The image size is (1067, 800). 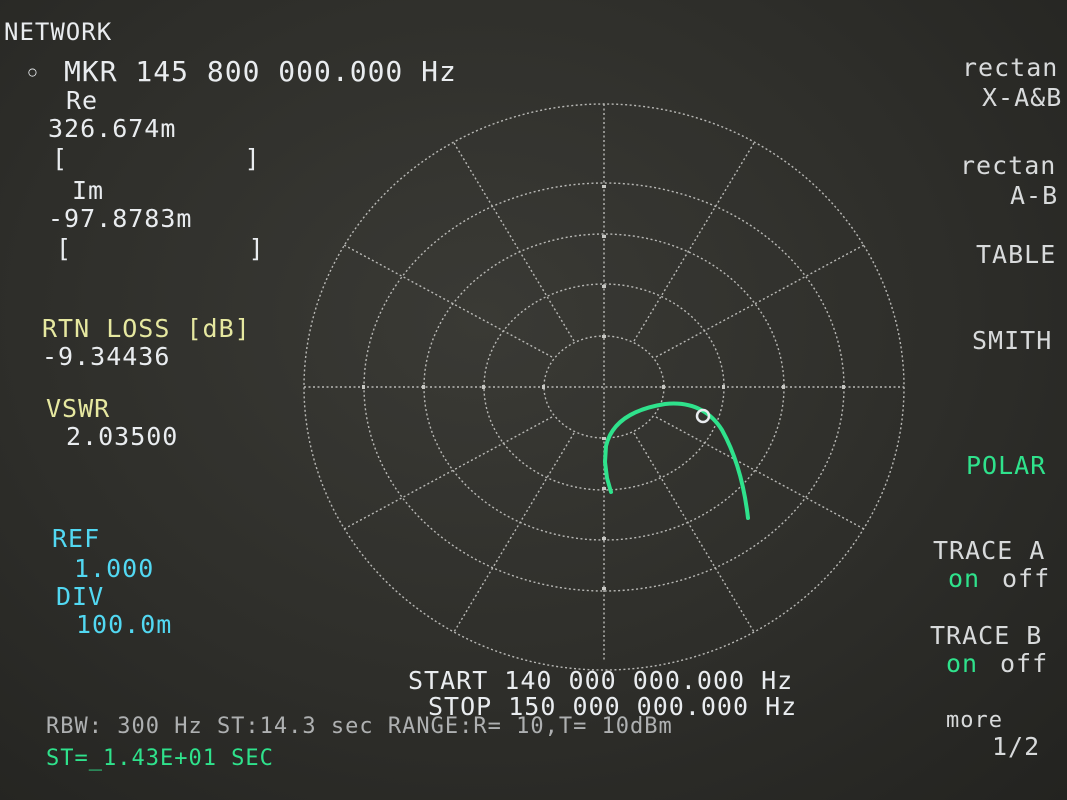 I want to click on sweep-time: ST=_1.43E+01 SEC, so click(x=160, y=758).